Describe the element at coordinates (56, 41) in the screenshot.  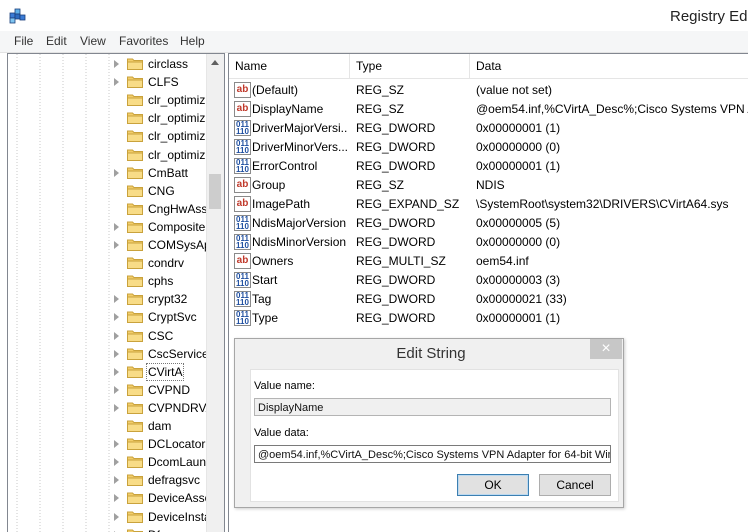
I see `menu-edit: Edit` at that location.